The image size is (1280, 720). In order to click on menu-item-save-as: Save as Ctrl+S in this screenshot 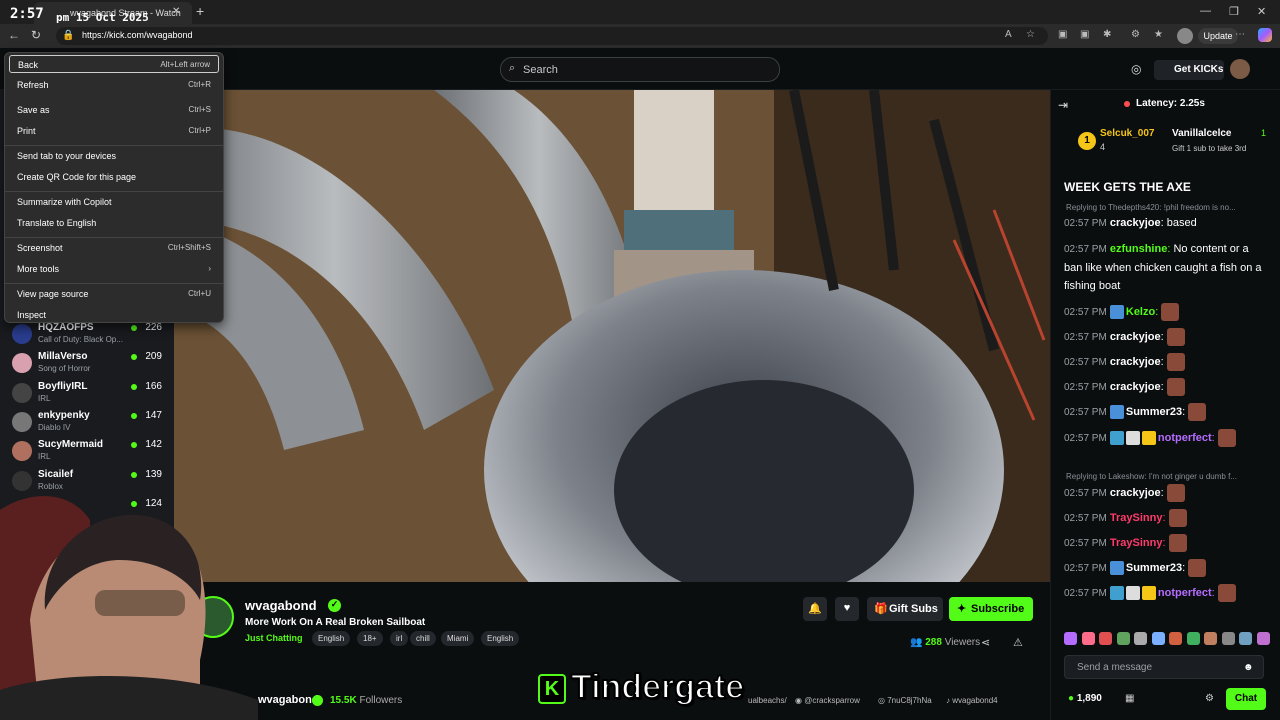, I will do `click(114, 110)`.